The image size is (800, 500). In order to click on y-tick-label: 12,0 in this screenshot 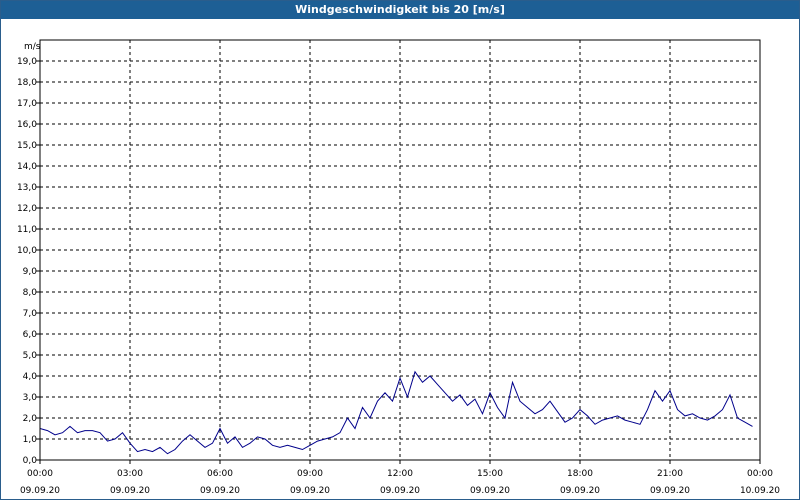, I will do `click(27, 209)`.